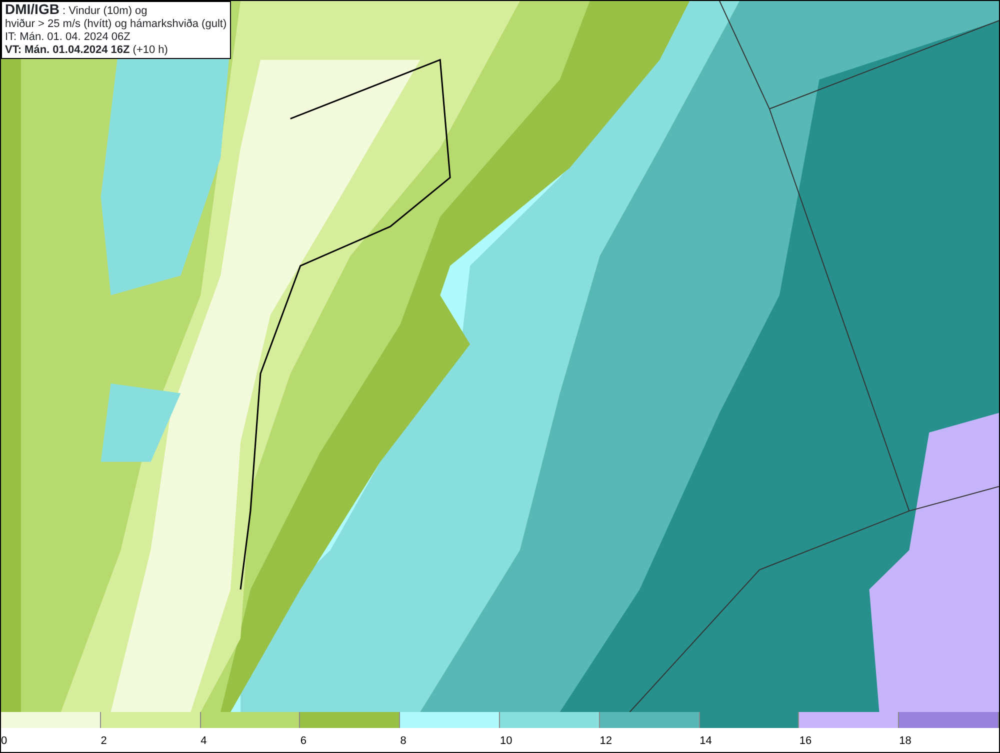  Describe the element at coordinates (805, 740) in the screenshot. I see `legend-tick-label: 16` at that location.